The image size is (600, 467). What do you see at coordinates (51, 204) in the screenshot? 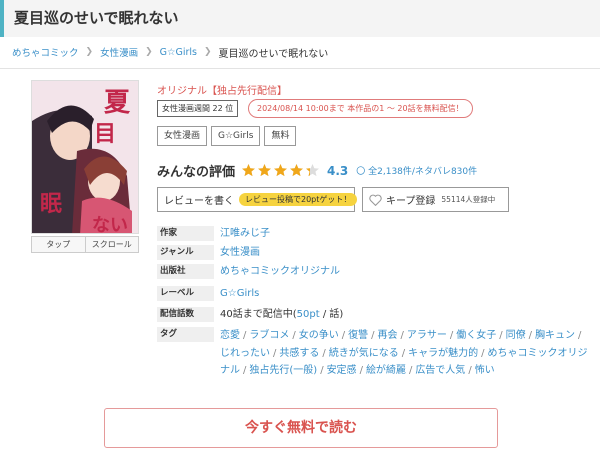
I see `svg-text: 眠` at bounding box center [51, 204].